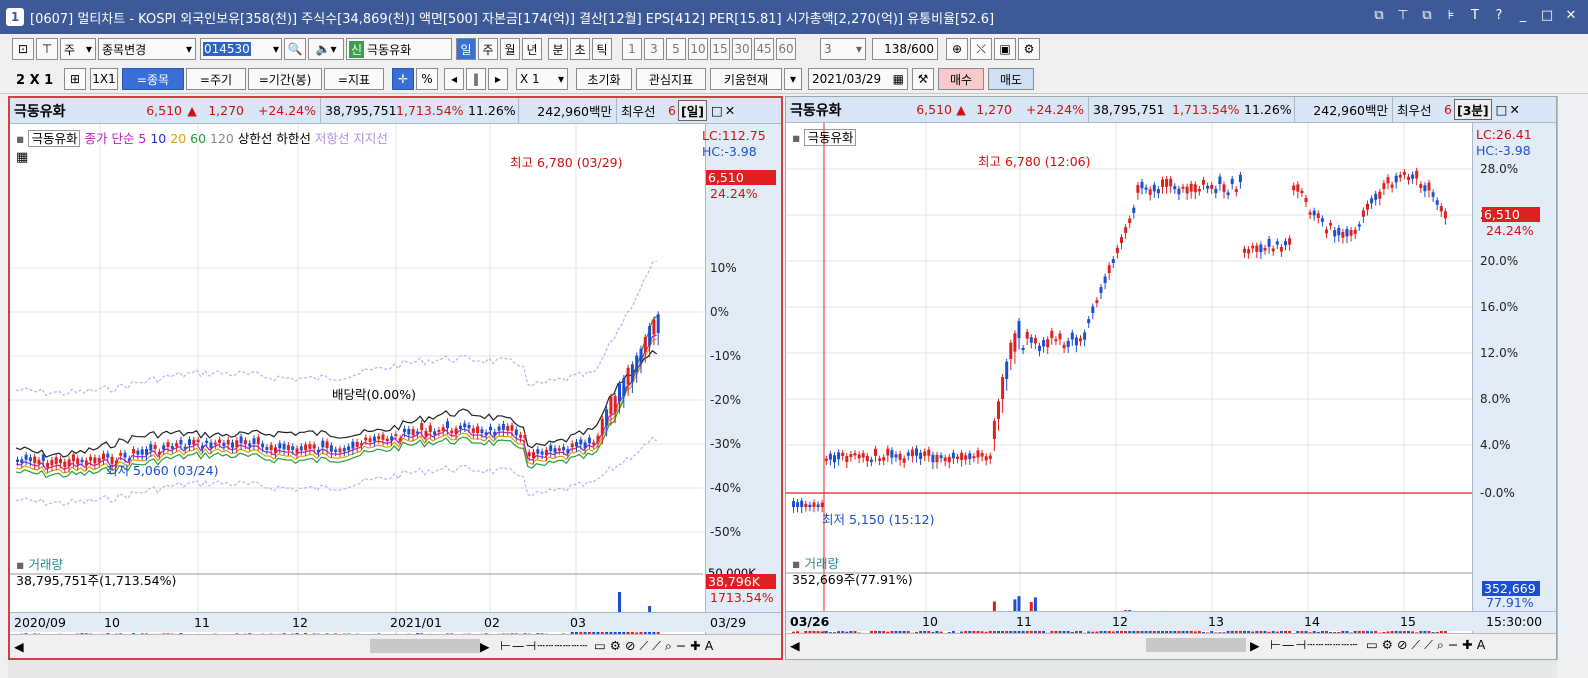  Describe the element at coordinates (532, 49) in the screenshot. I see `tab-year: 년` at that location.